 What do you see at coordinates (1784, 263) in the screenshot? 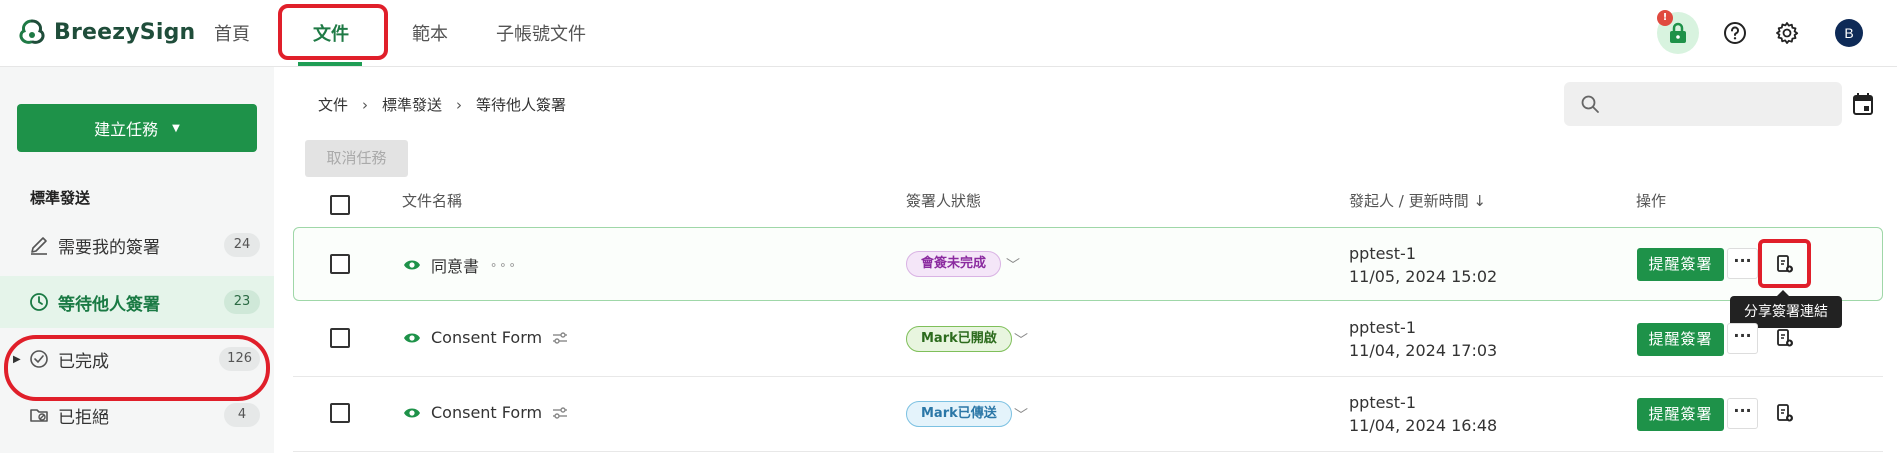
I see `highlight-share-button` at bounding box center [1784, 263].